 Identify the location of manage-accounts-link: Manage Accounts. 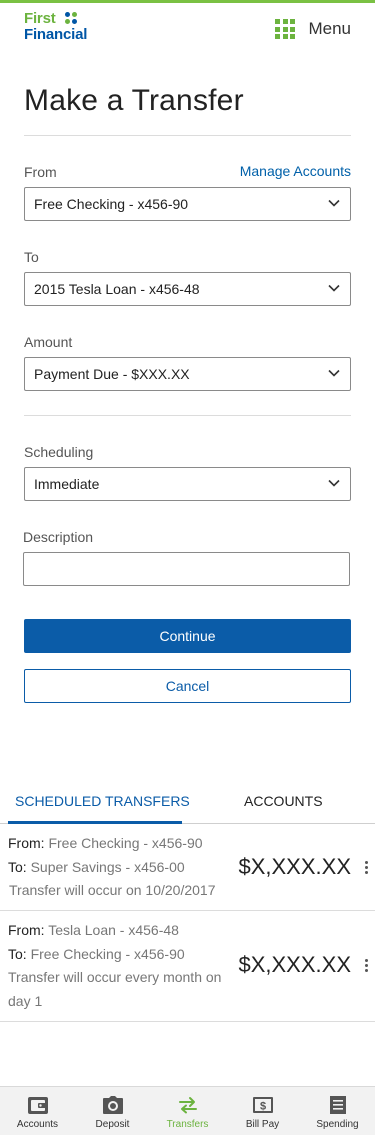
(295, 171).